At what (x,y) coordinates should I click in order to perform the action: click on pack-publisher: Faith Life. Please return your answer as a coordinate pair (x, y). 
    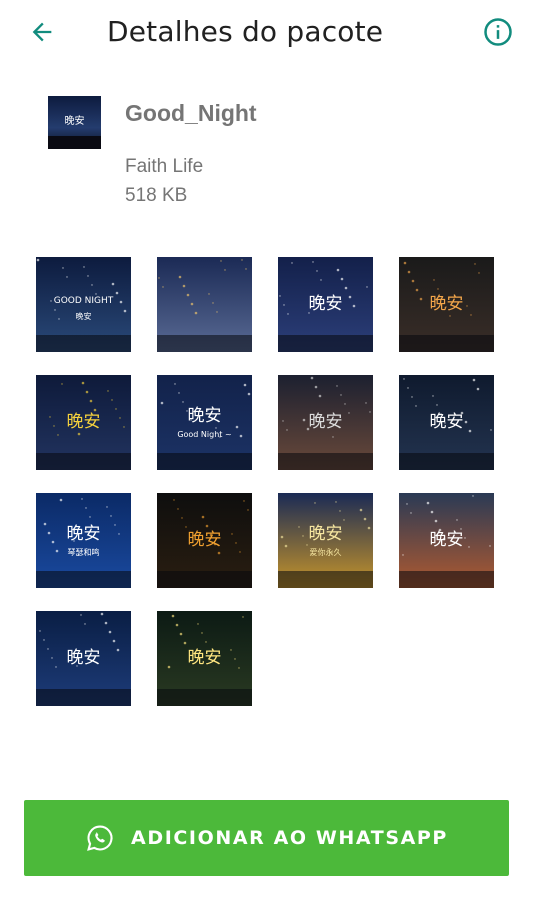
    Looking at the image, I should click on (164, 166).